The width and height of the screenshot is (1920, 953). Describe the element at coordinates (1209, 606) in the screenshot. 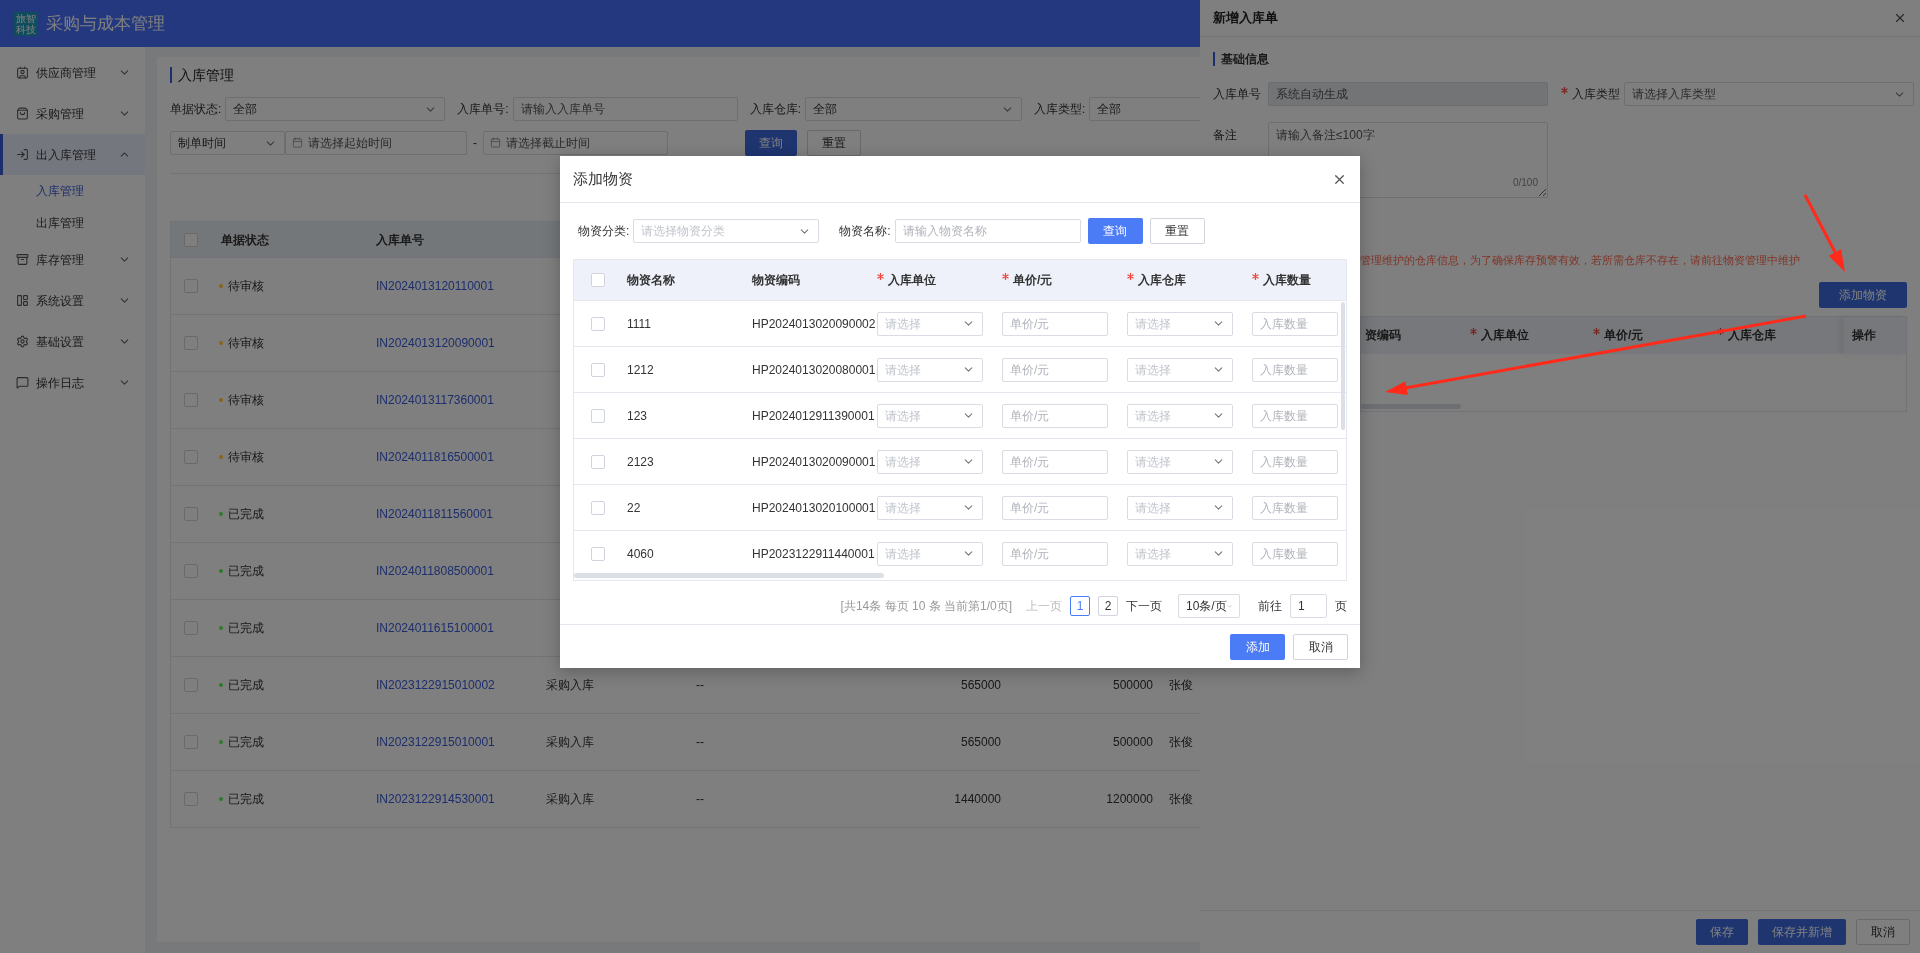

I see `page-size-select: 10条/页` at that location.